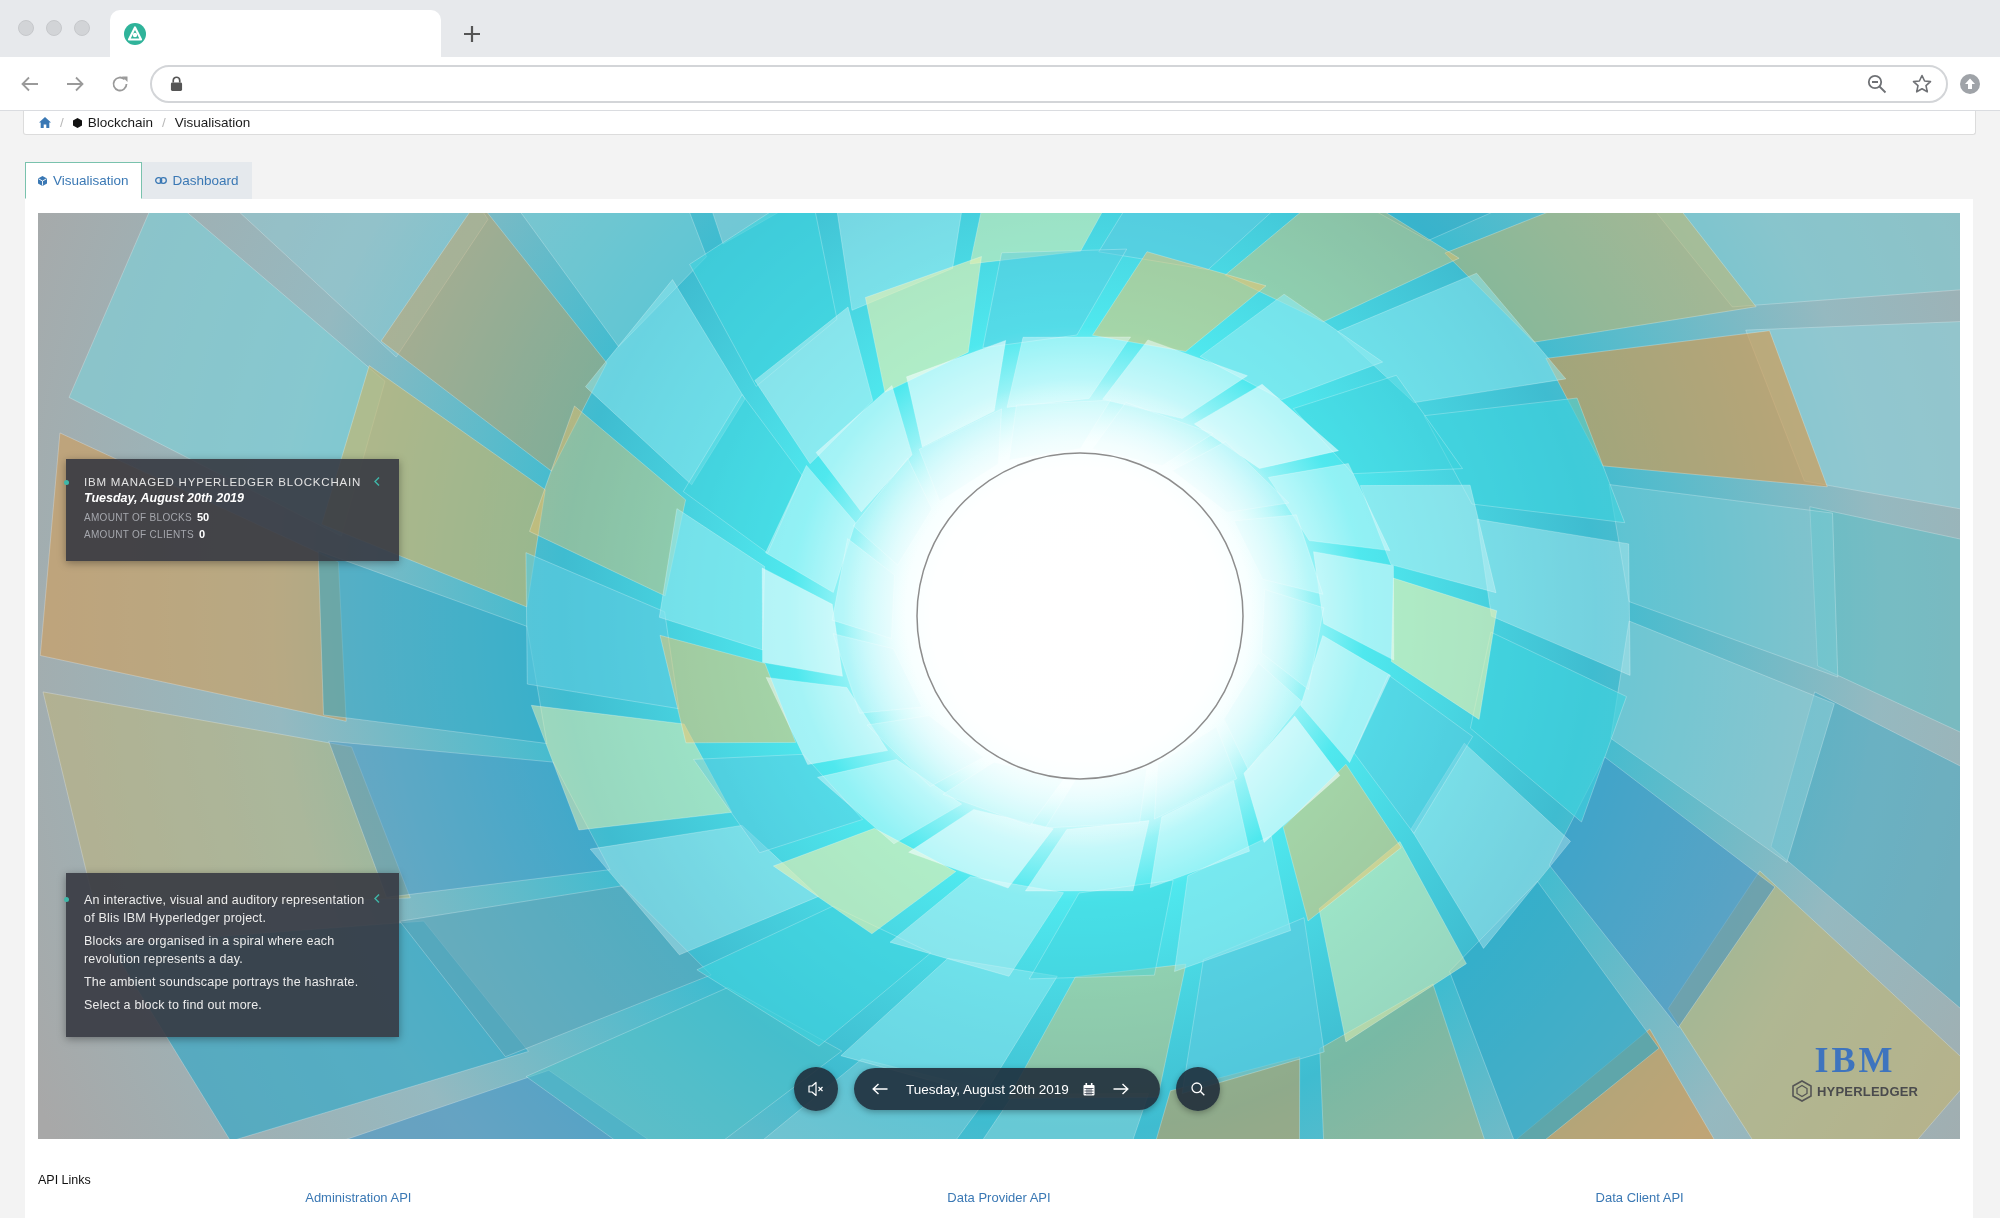  I want to click on api-link: Data Client API, so click(1639, 1198).